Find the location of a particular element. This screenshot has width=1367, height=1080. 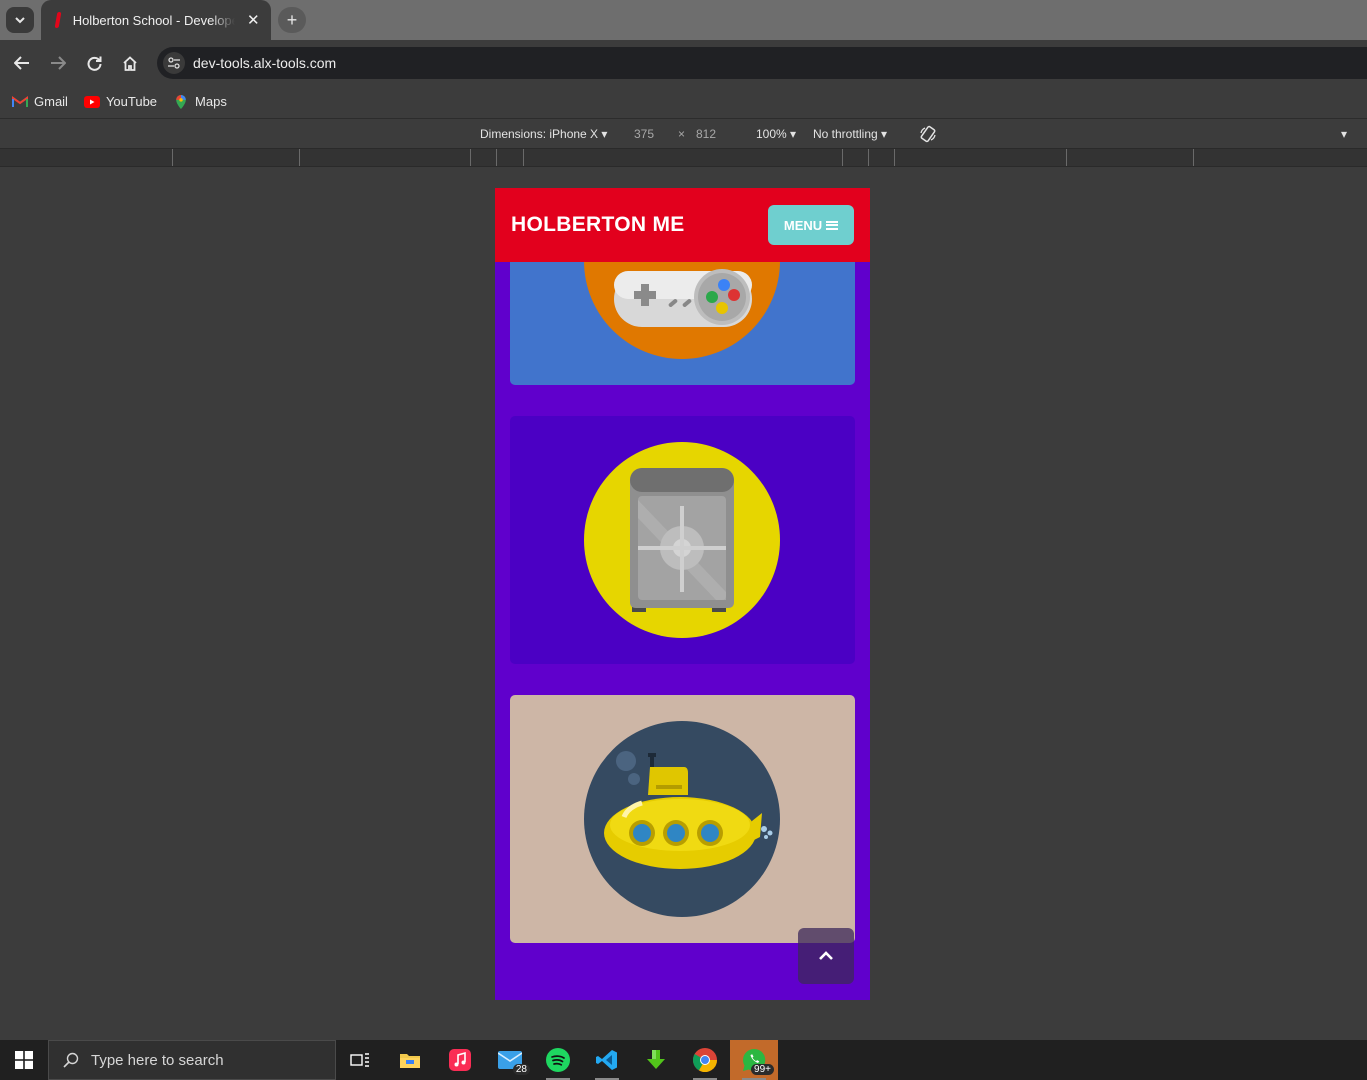

site-header: HOLBERTON ME MENU is located at coordinates (682, 225).